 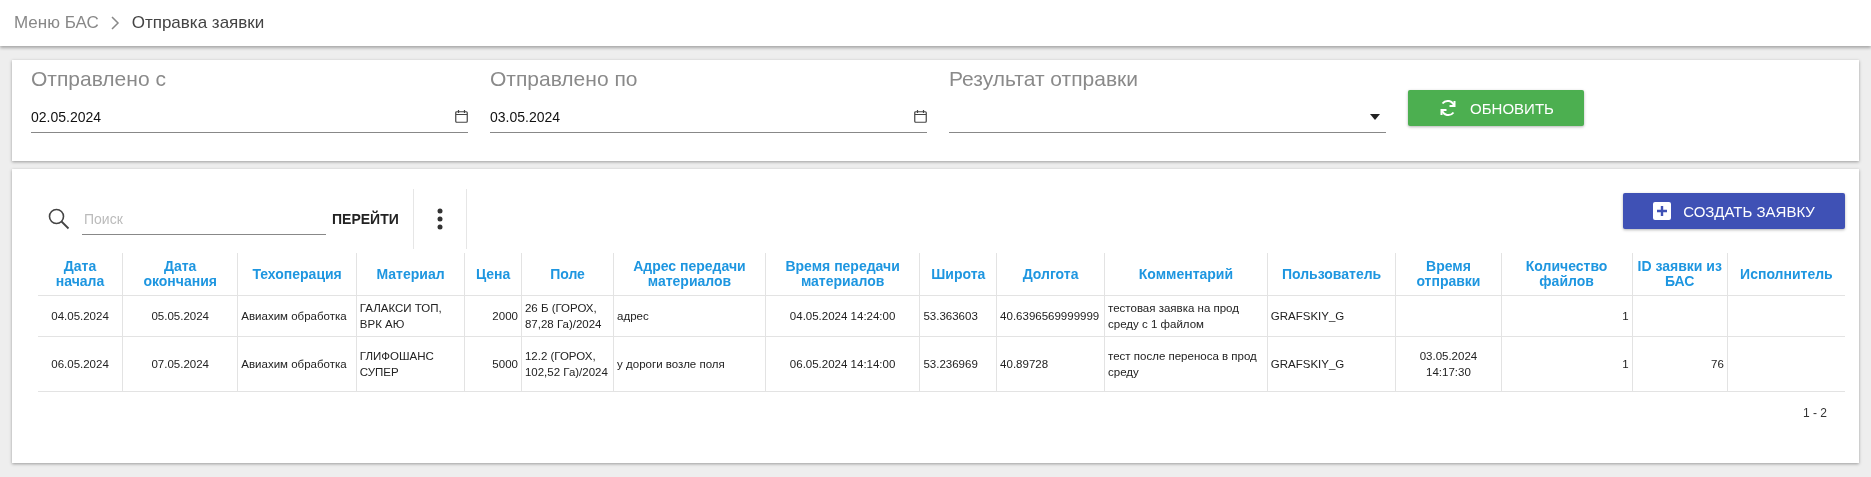 I want to click on field-label: Отправлено по, so click(x=564, y=79).